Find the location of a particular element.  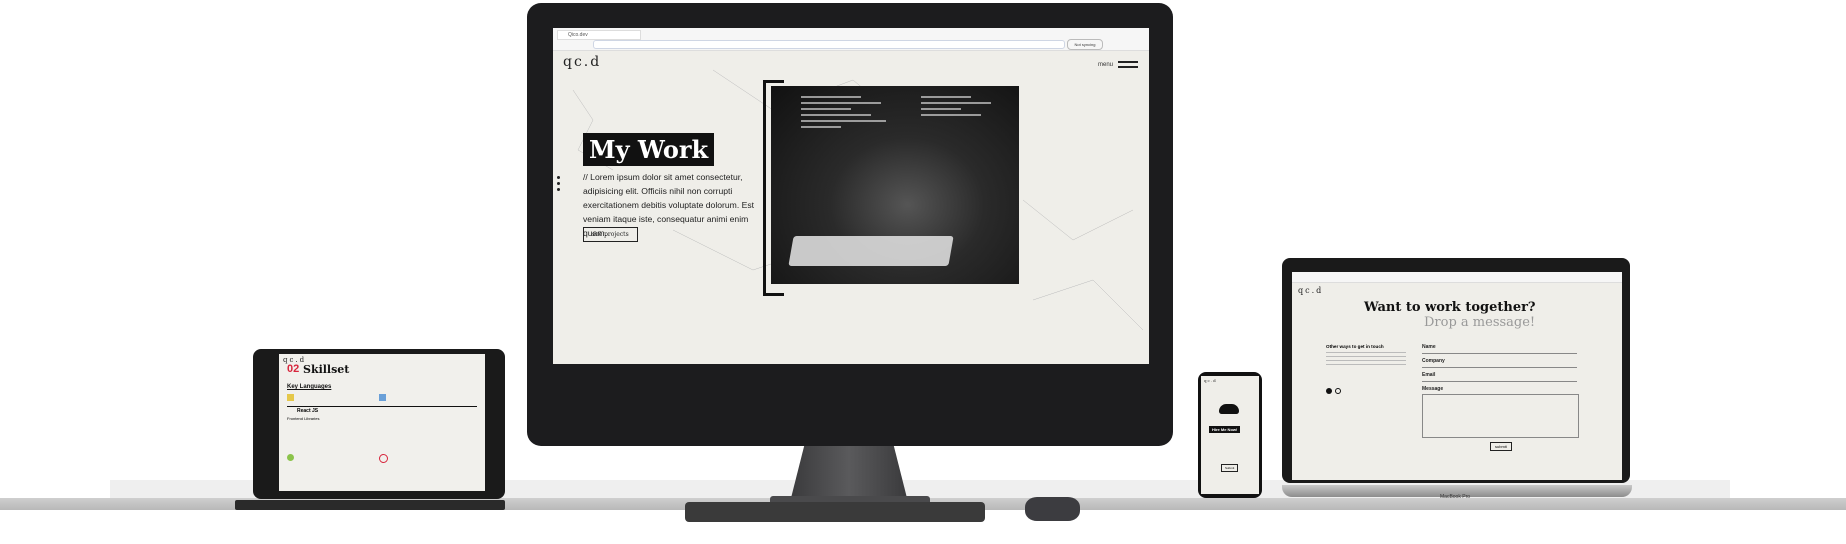

profile-button: Not syncing is located at coordinates (1085, 44).